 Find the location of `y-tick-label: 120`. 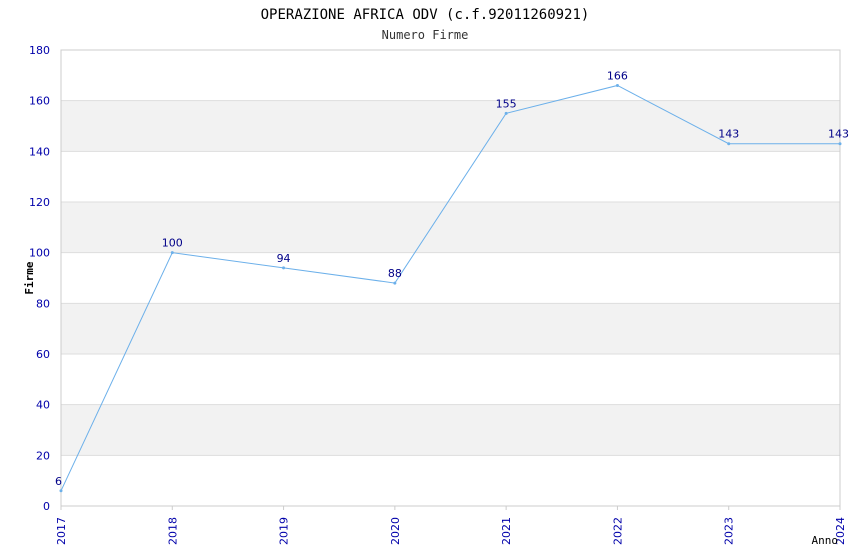

y-tick-label: 120 is located at coordinates (39, 202).